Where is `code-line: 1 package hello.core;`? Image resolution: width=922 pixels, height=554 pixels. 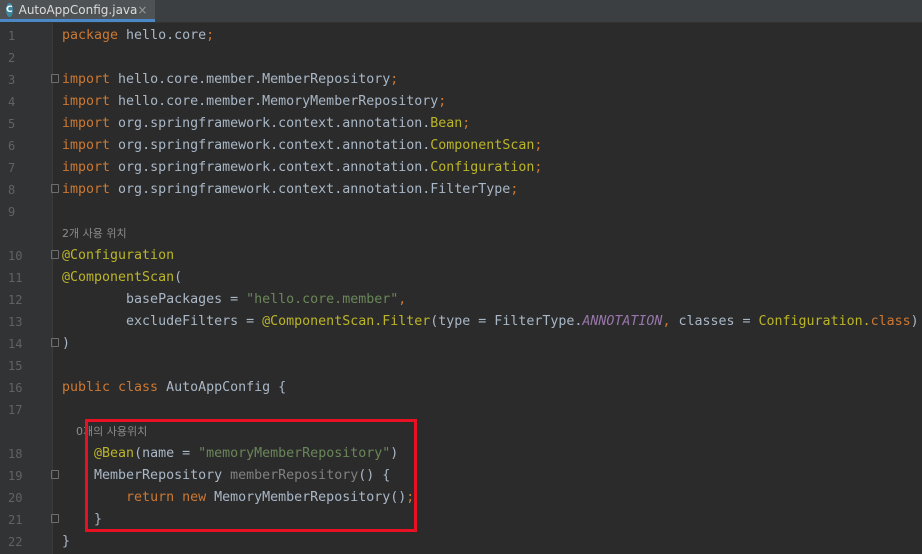 code-line: 1 package hello.core; is located at coordinates (461, 36).